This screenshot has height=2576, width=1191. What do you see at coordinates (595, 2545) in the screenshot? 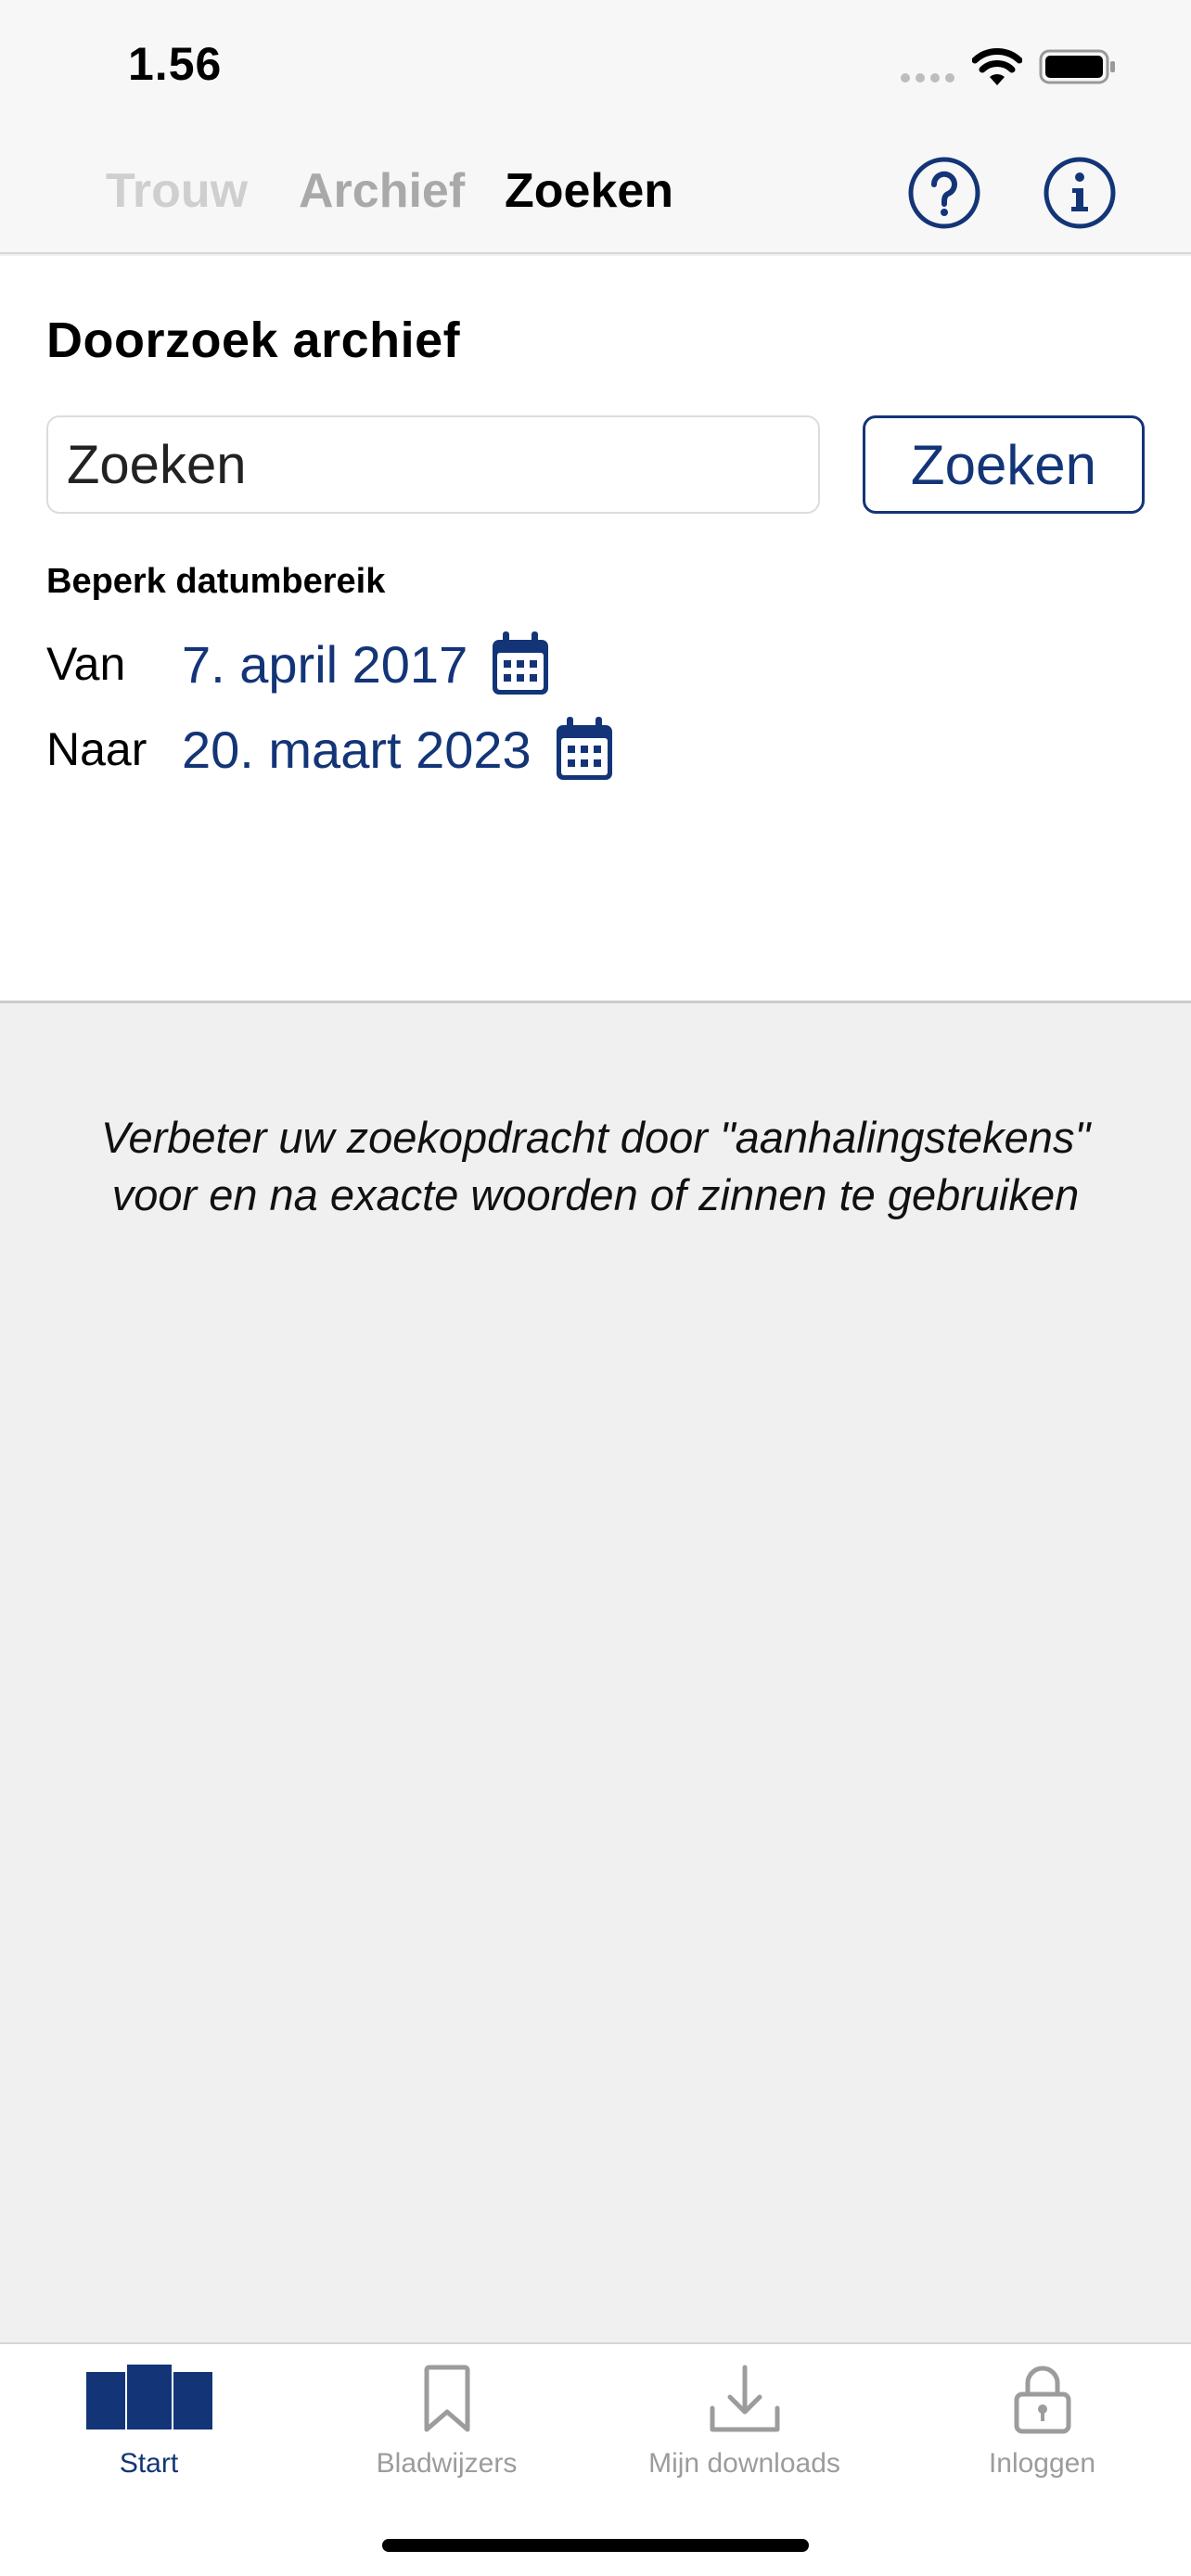
I see `home-indicator` at bounding box center [595, 2545].